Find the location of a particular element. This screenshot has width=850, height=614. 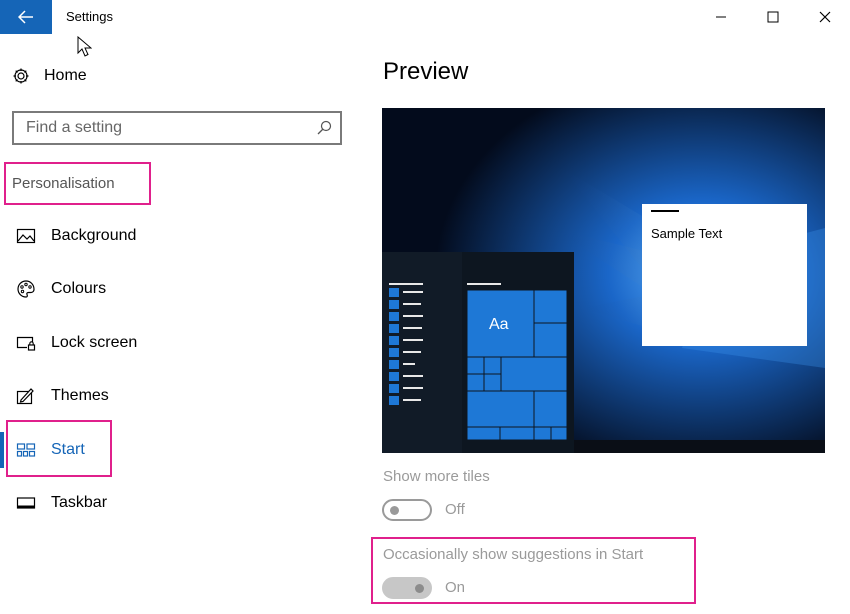

themes-icon is located at coordinates (26, 396).